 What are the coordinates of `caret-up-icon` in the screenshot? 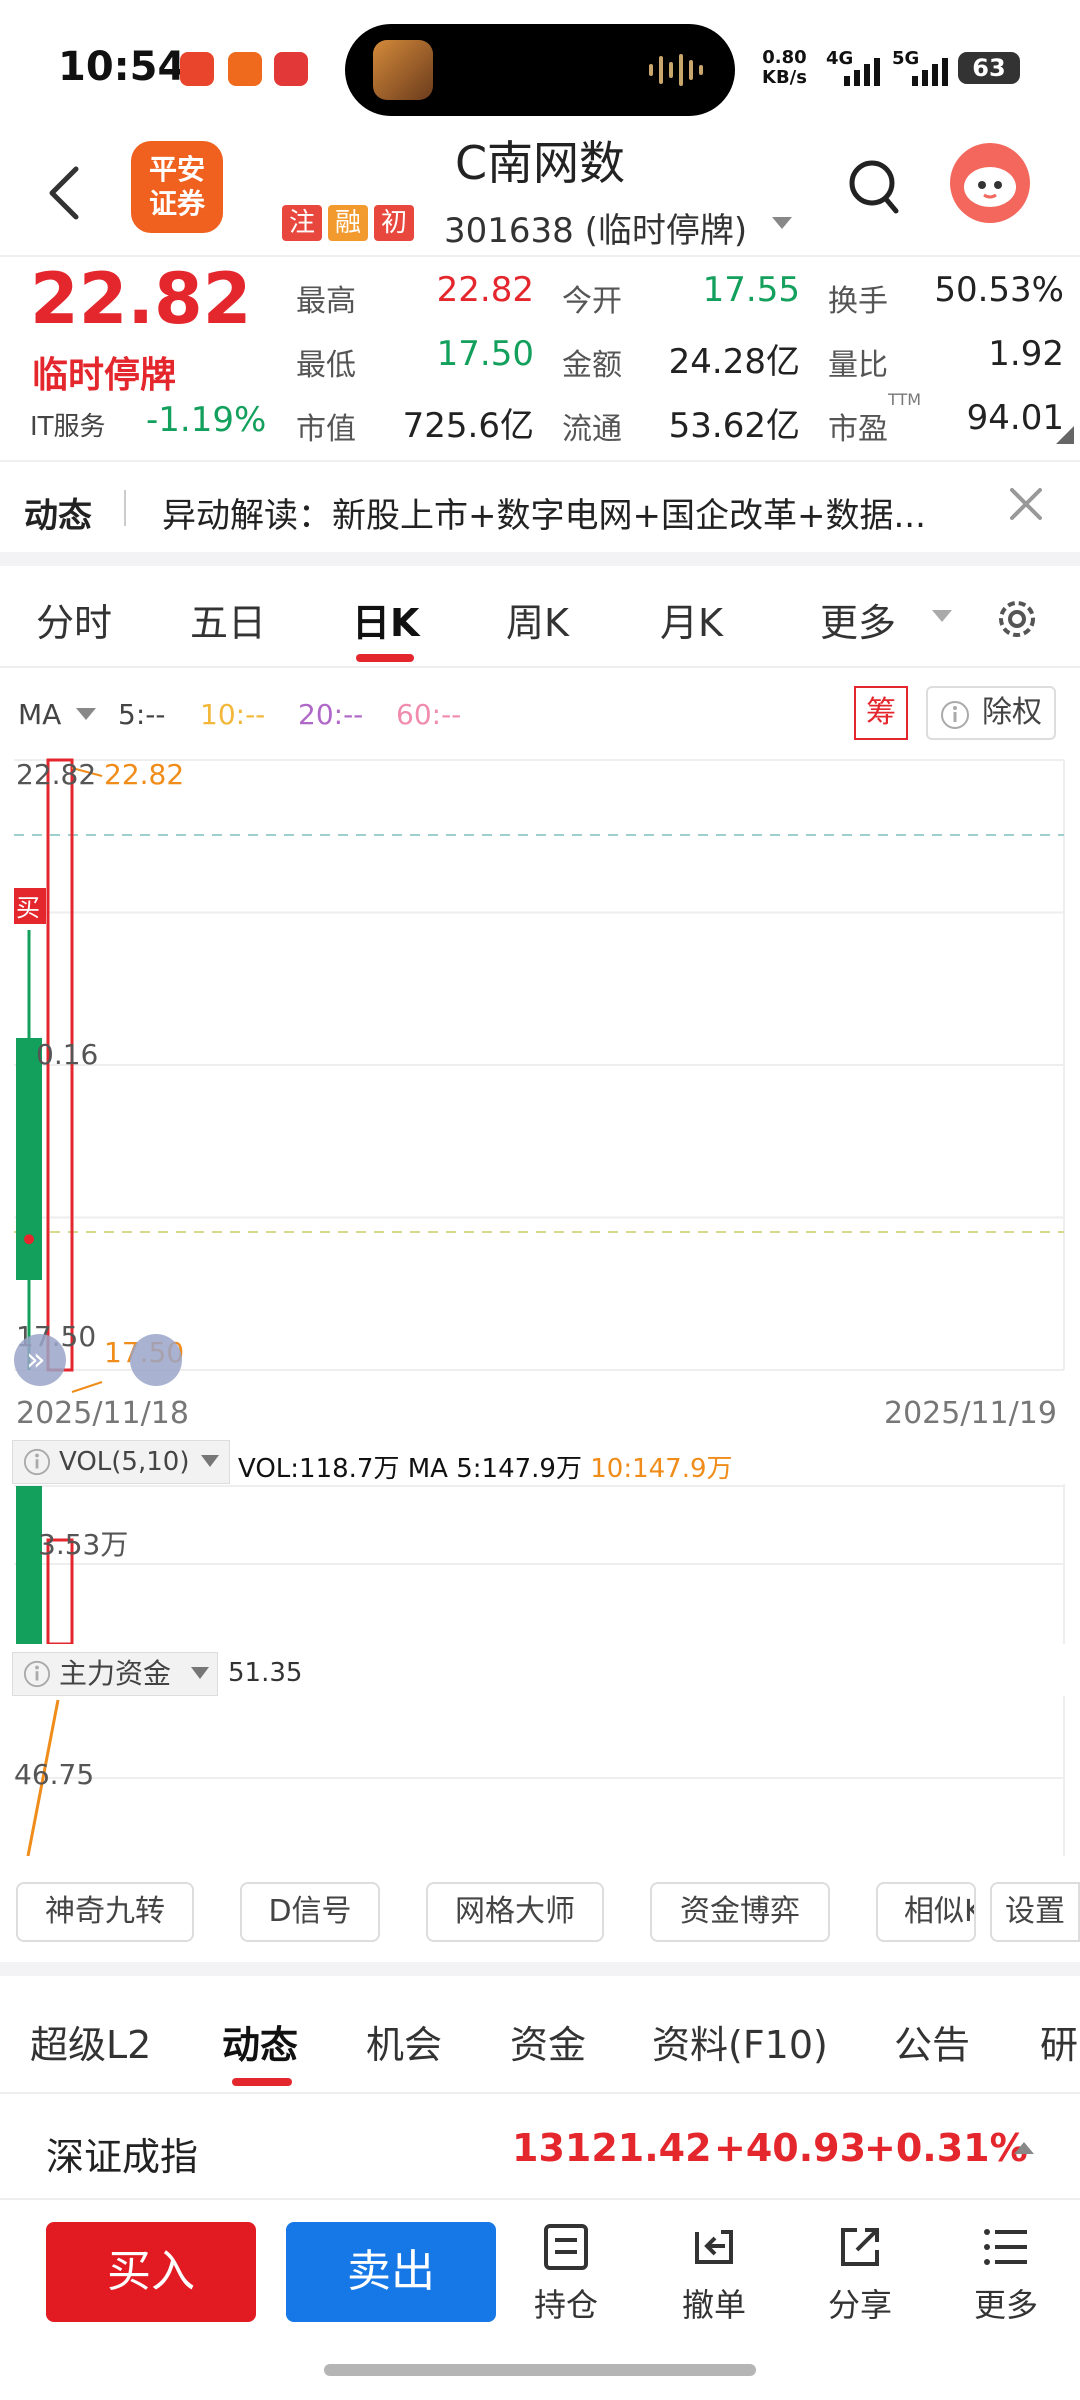 It's located at (1024, 2148).